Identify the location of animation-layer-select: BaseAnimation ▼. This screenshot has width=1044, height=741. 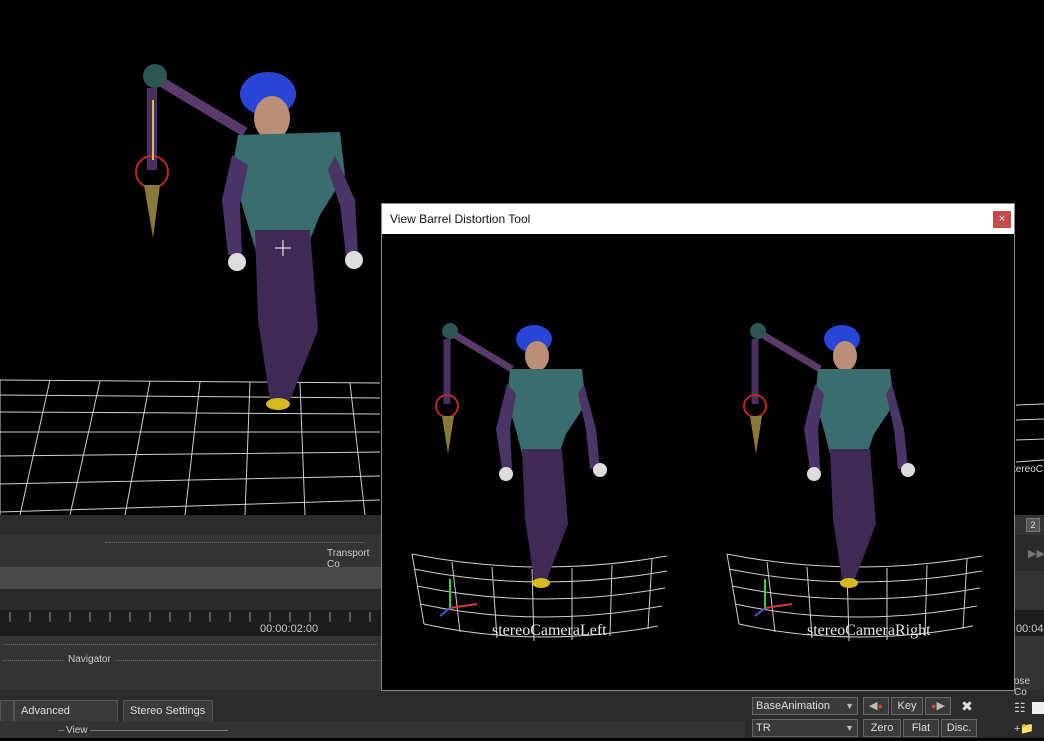
(805, 706).